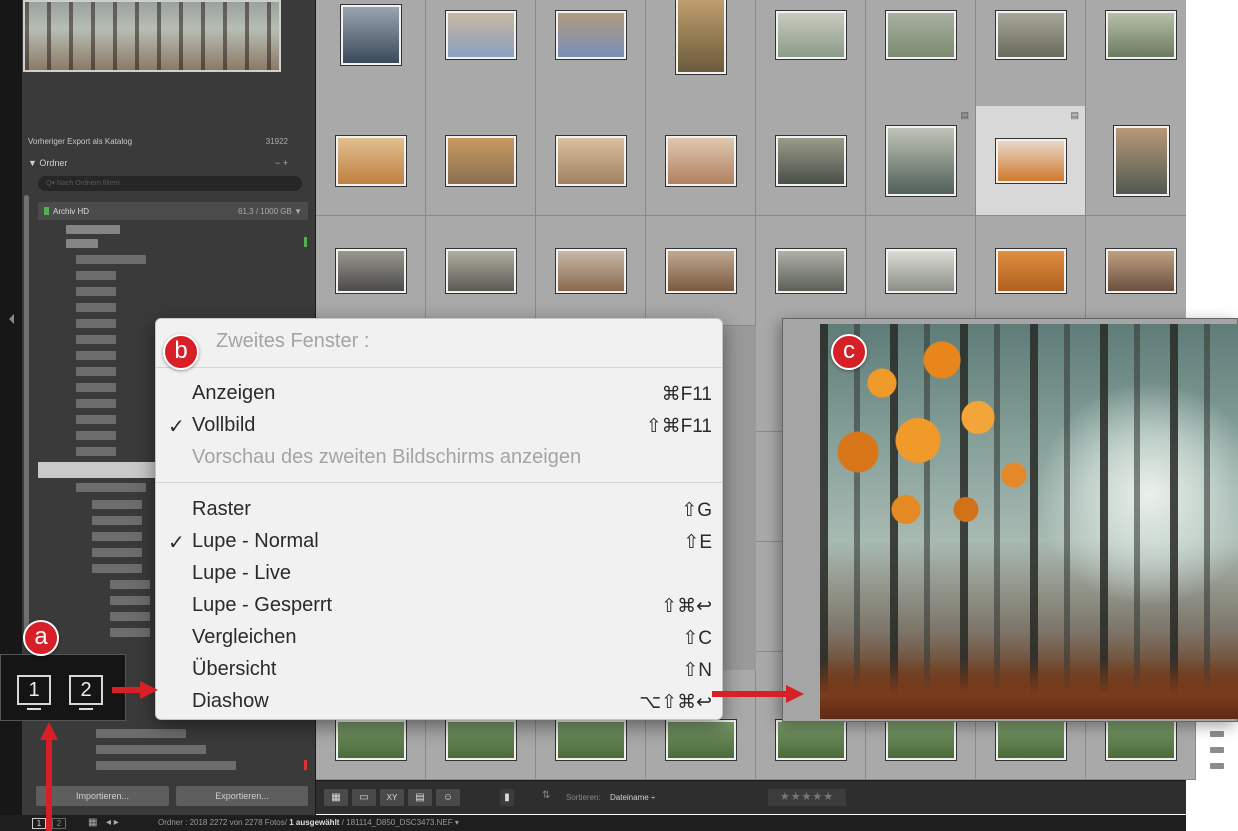 The width and height of the screenshot is (1238, 831). Describe the element at coordinates (173, 211) in the screenshot. I see `volume-row: Archiv HD 61,3 / 1000 GB ▼` at that location.